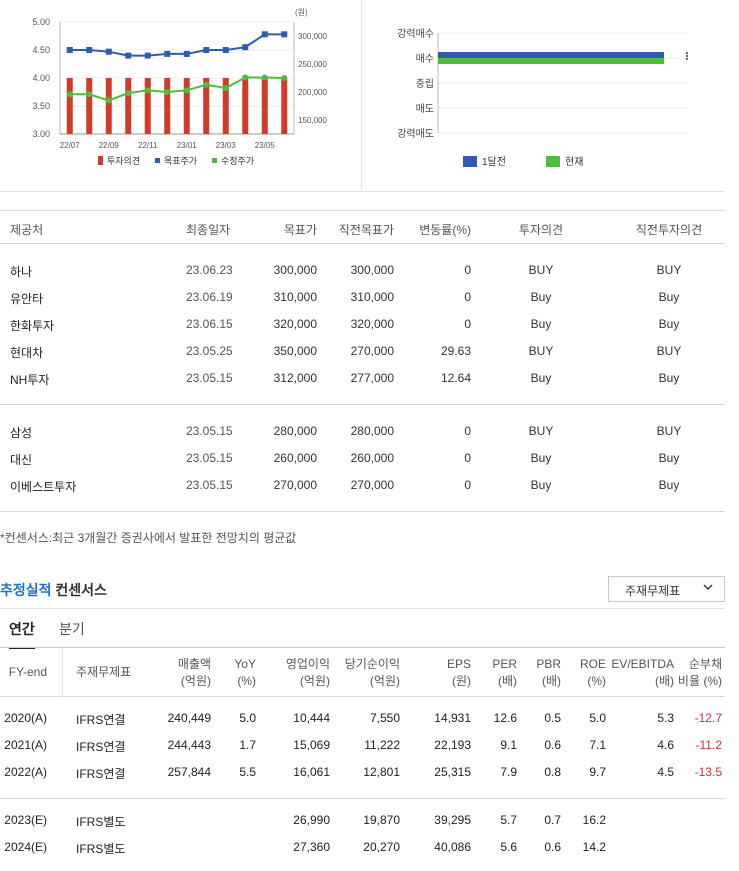 The image size is (739, 871). I want to click on estimates-cell: 26,990, so click(311, 820).